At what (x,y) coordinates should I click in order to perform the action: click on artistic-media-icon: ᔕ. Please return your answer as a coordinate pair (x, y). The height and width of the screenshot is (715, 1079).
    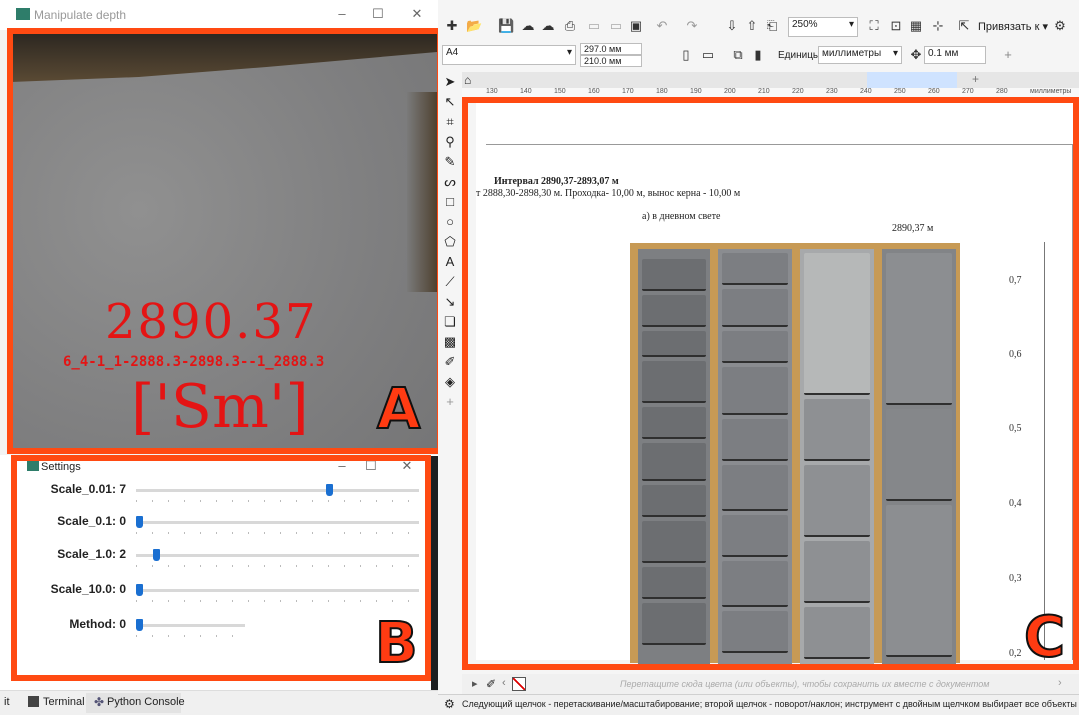
    Looking at the image, I should click on (450, 182).